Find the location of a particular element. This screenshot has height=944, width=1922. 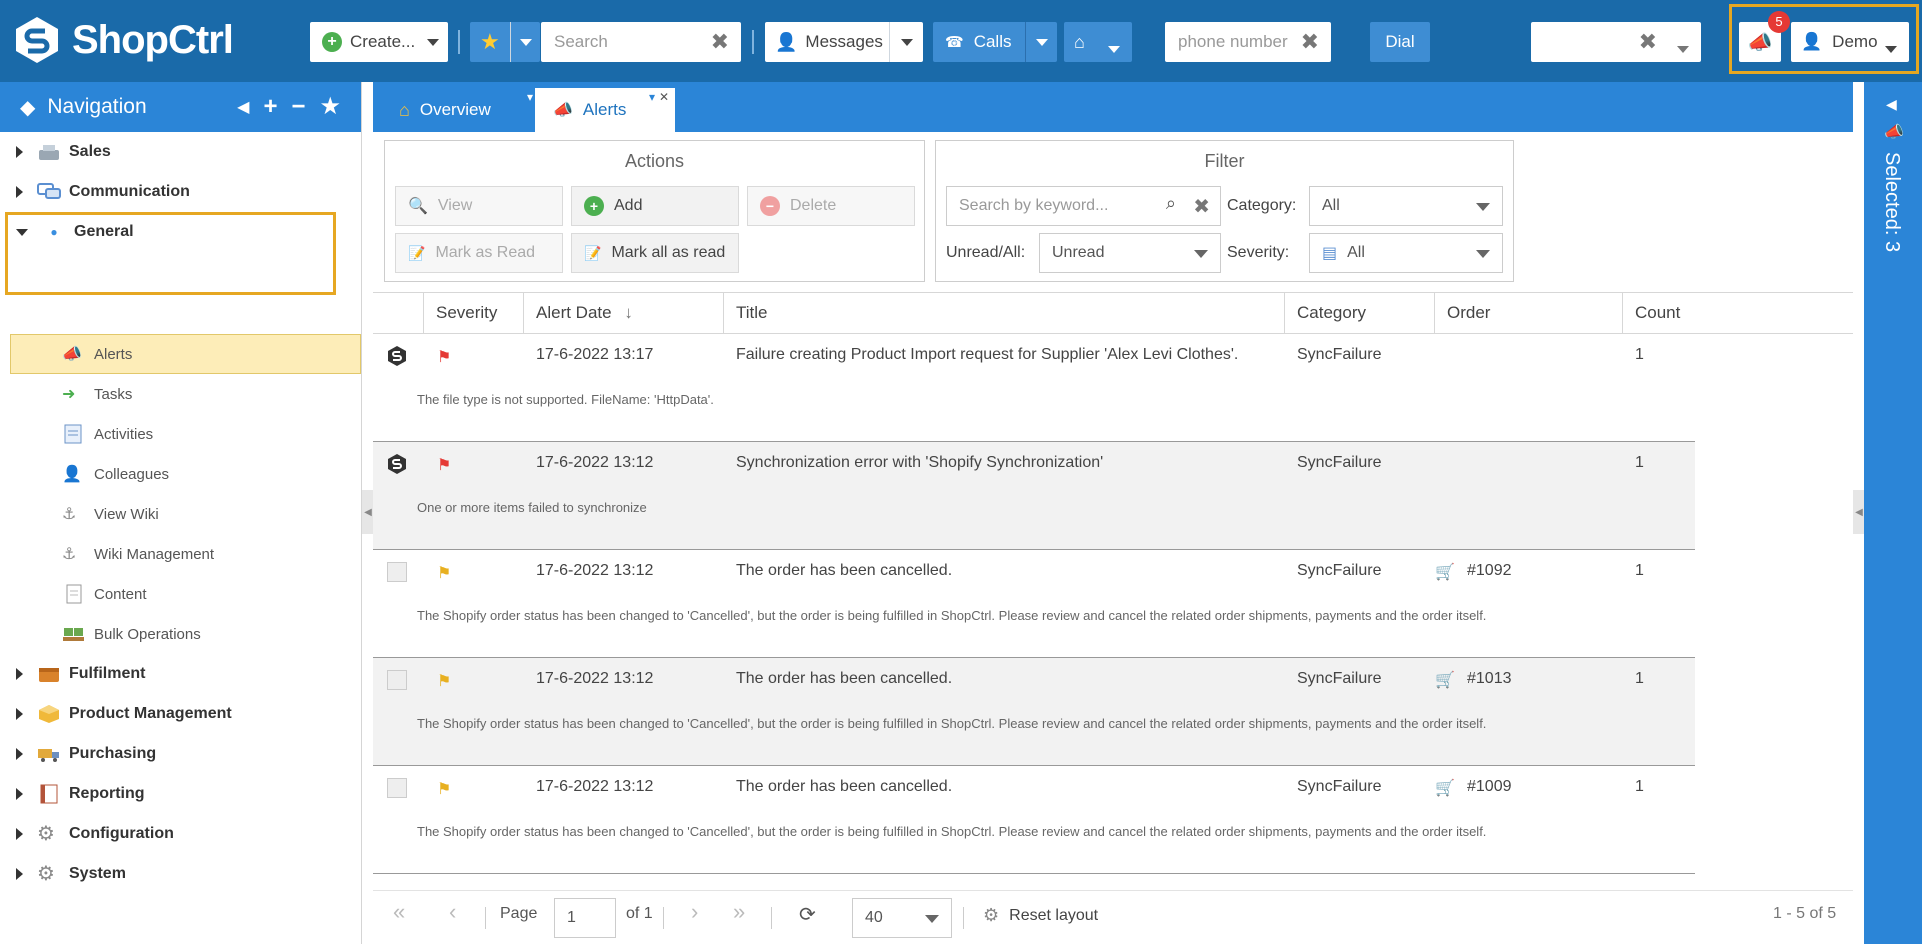

dial-button: Dial is located at coordinates (1400, 42).